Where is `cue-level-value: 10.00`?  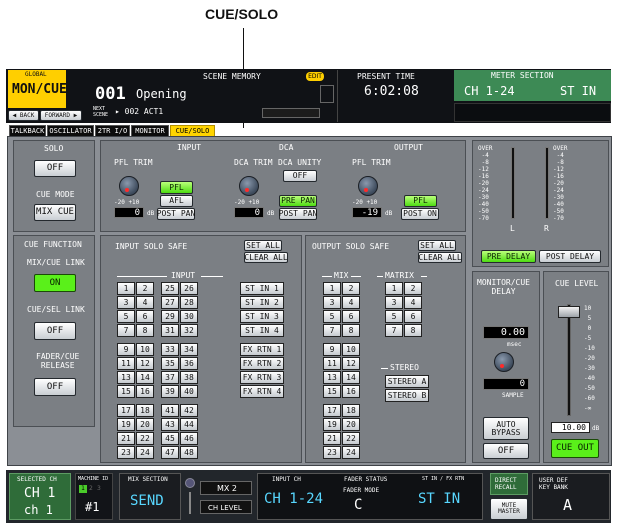
cue-level-value: 10.00 is located at coordinates (570, 427).